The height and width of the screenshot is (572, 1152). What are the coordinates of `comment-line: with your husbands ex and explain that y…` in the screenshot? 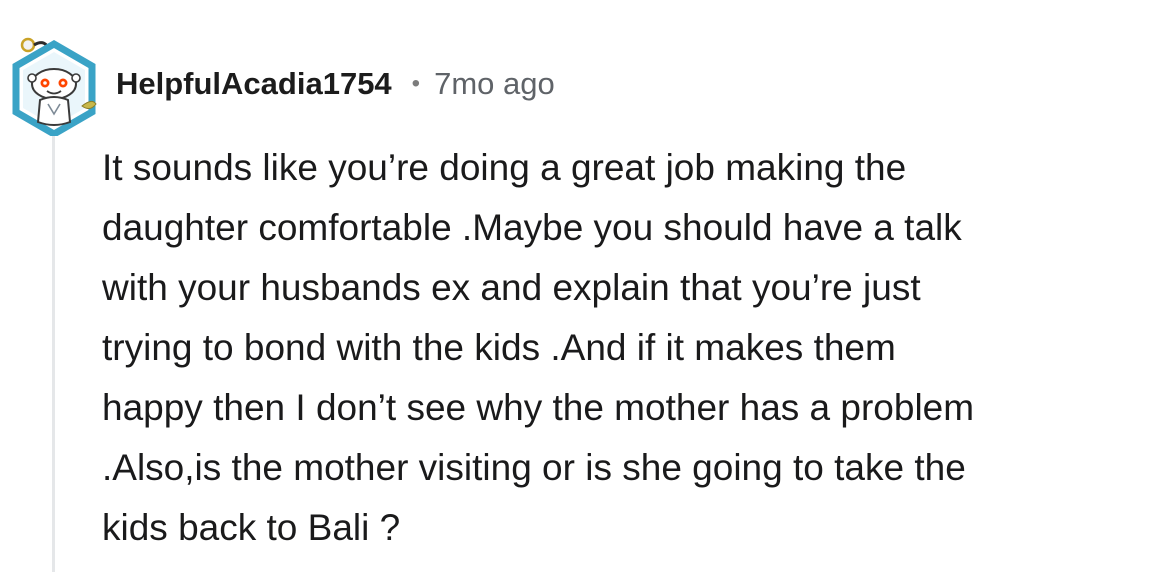 It's located at (511, 287).